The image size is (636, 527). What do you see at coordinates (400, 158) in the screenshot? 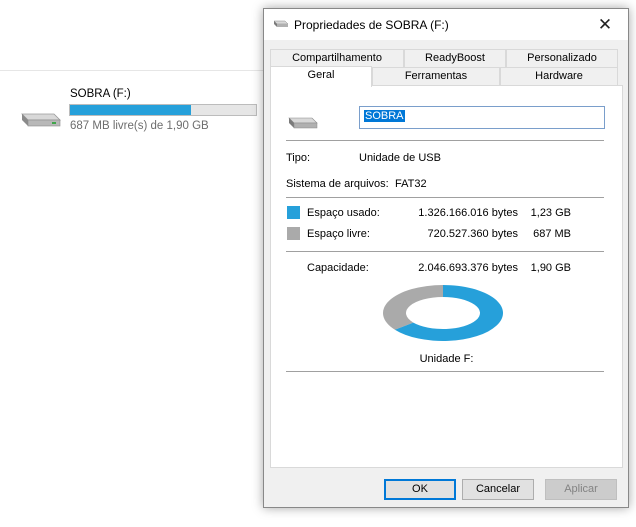
I see `type-value: Unidade de USB` at bounding box center [400, 158].